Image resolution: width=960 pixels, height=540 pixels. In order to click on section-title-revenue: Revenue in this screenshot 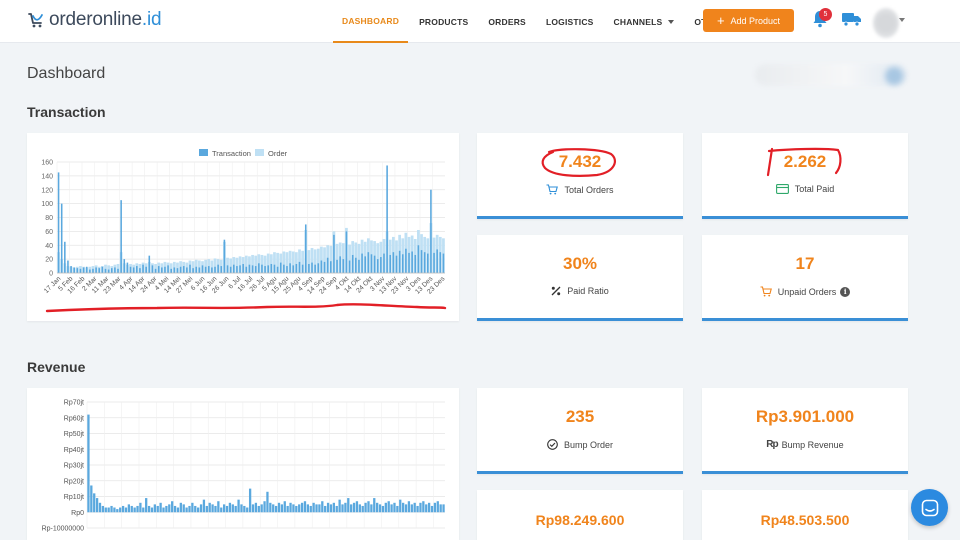, I will do `click(56, 367)`.